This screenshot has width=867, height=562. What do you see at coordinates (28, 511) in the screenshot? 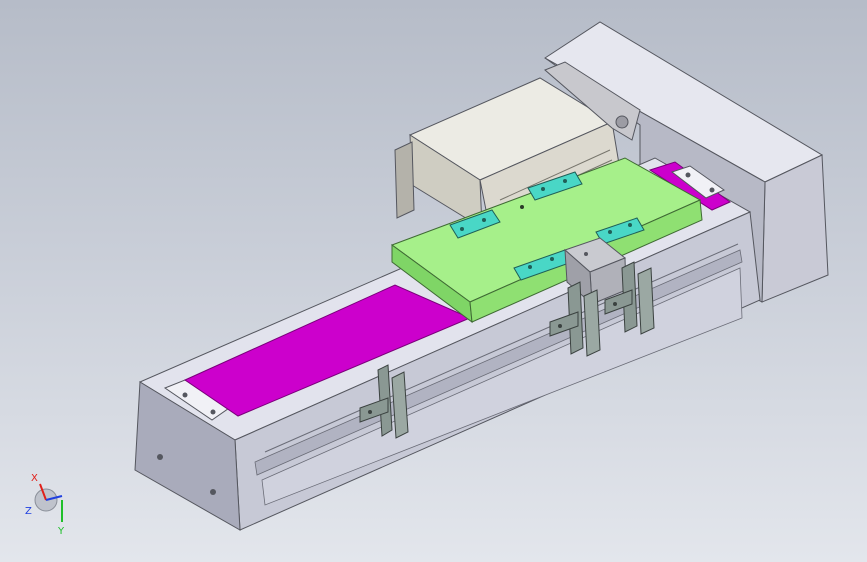
I see `z-axis-label: Z` at bounding box center [28, 511].